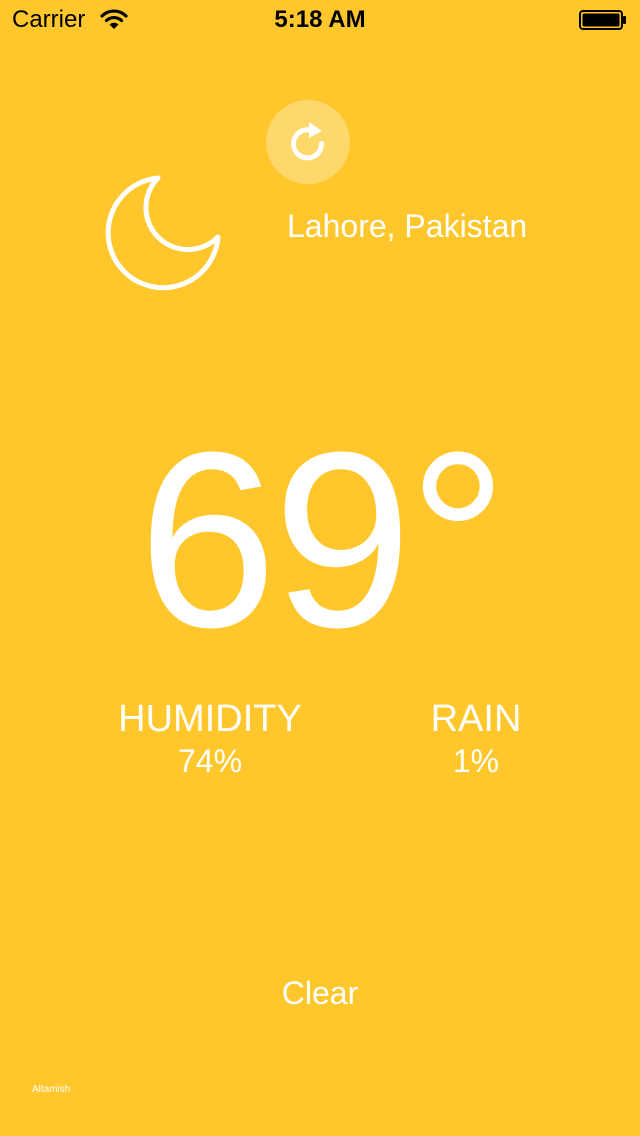 The height and width of the screenshot is (1136, 640). I want to click on temperature-value: 69°, so click(322, 539).